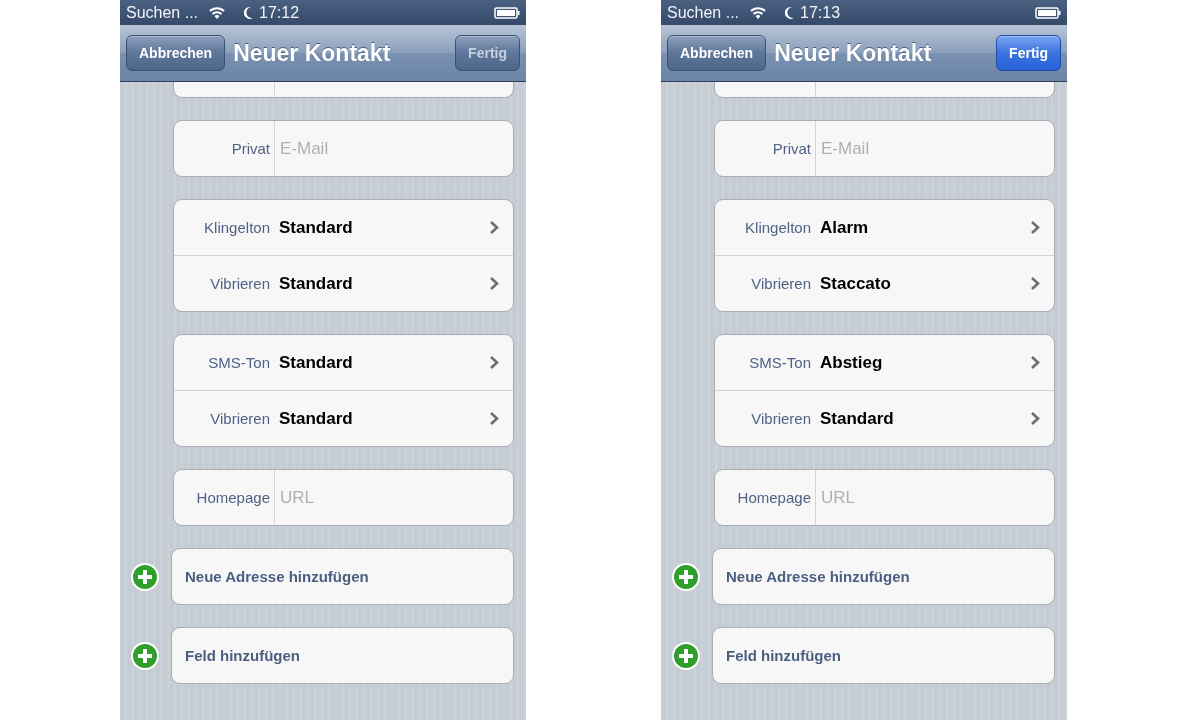 The image size is (1200, 720). I want to click on done-button: Fertig, so click(1028, 53).